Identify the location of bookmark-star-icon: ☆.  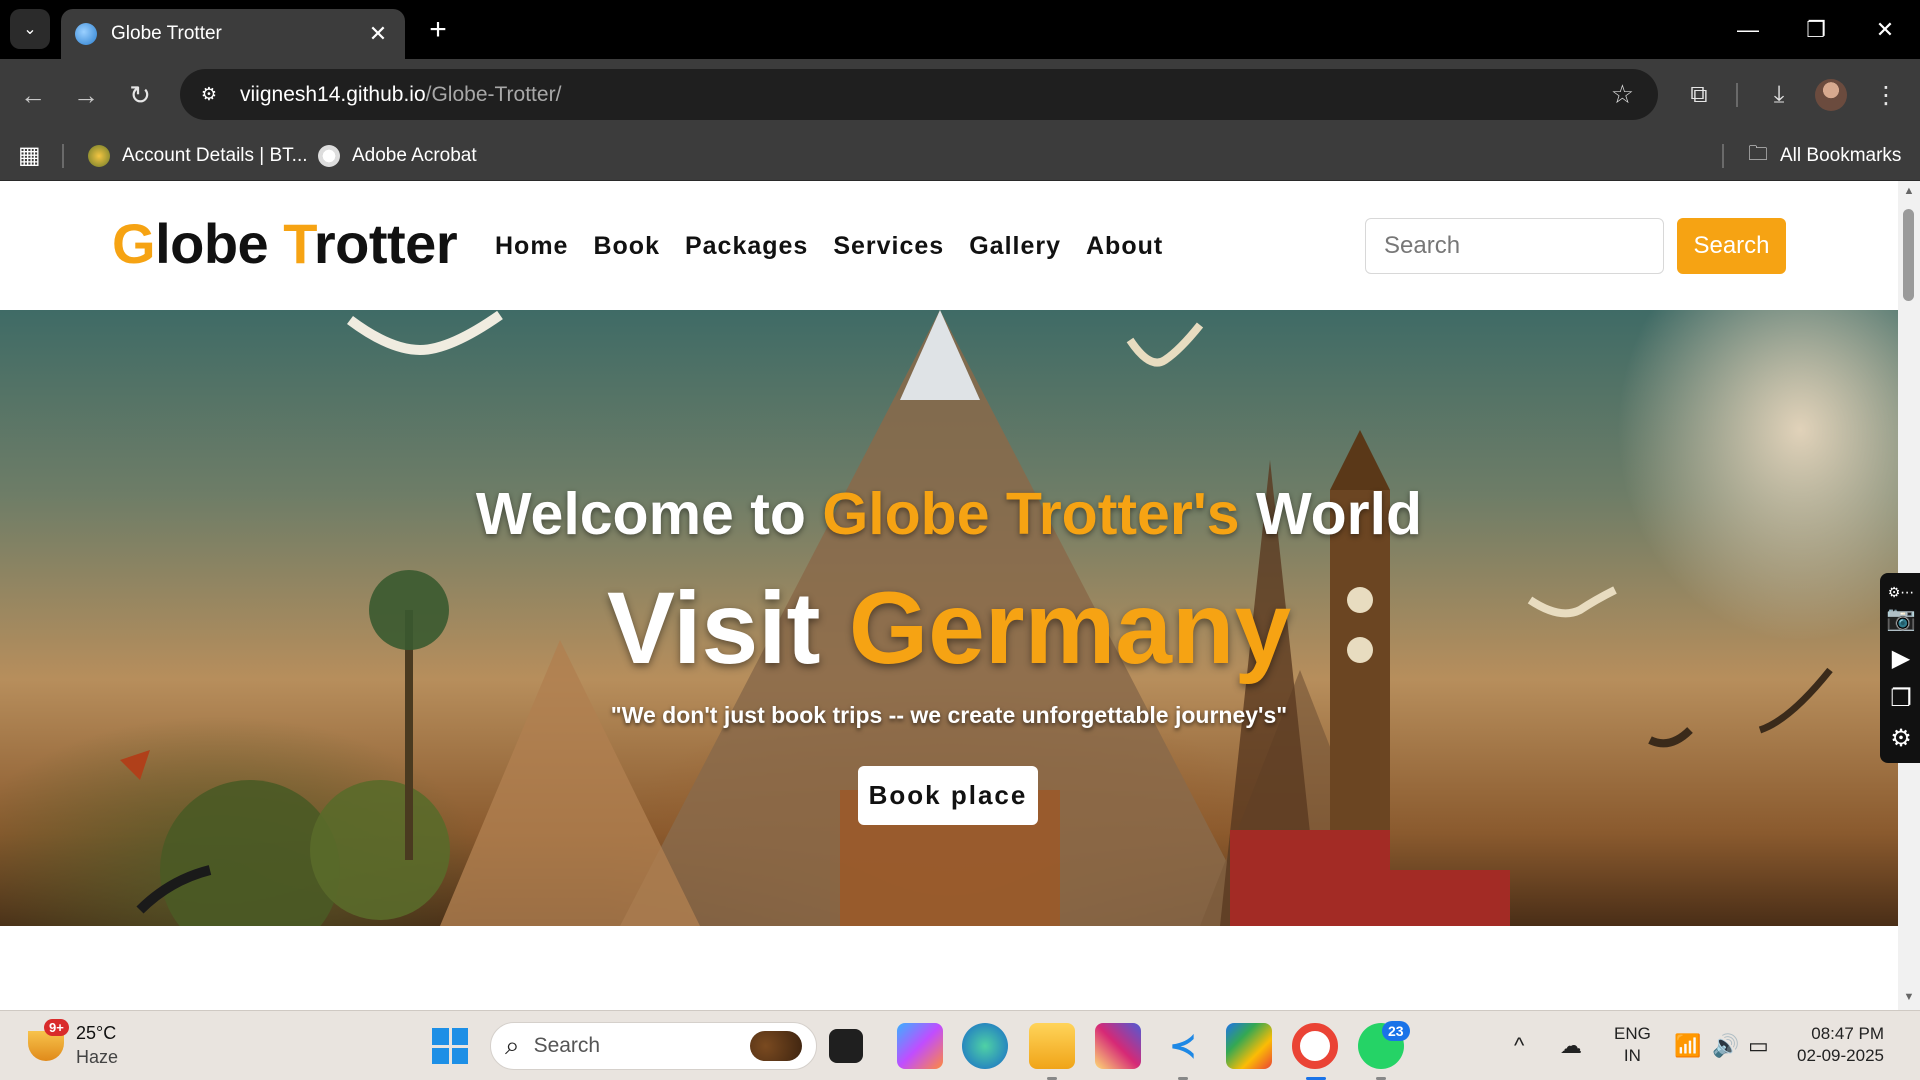
(1622, 94).